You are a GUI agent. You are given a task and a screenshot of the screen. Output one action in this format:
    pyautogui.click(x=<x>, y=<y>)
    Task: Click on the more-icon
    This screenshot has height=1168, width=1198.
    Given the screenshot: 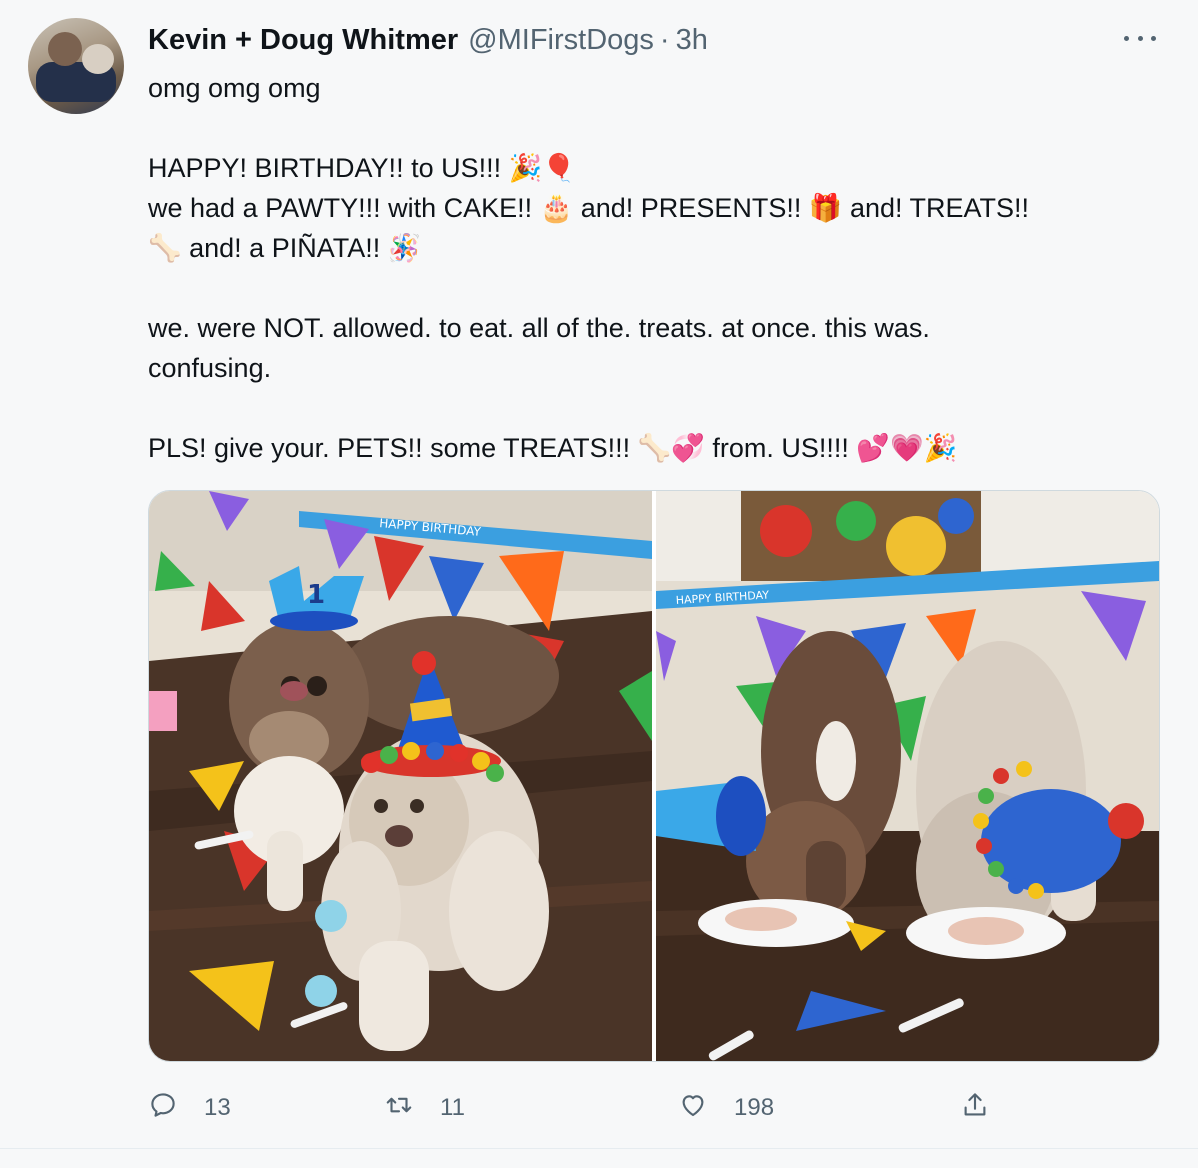 What is the action you would take?
    pyautogui.click(x=1140, y=38)
    